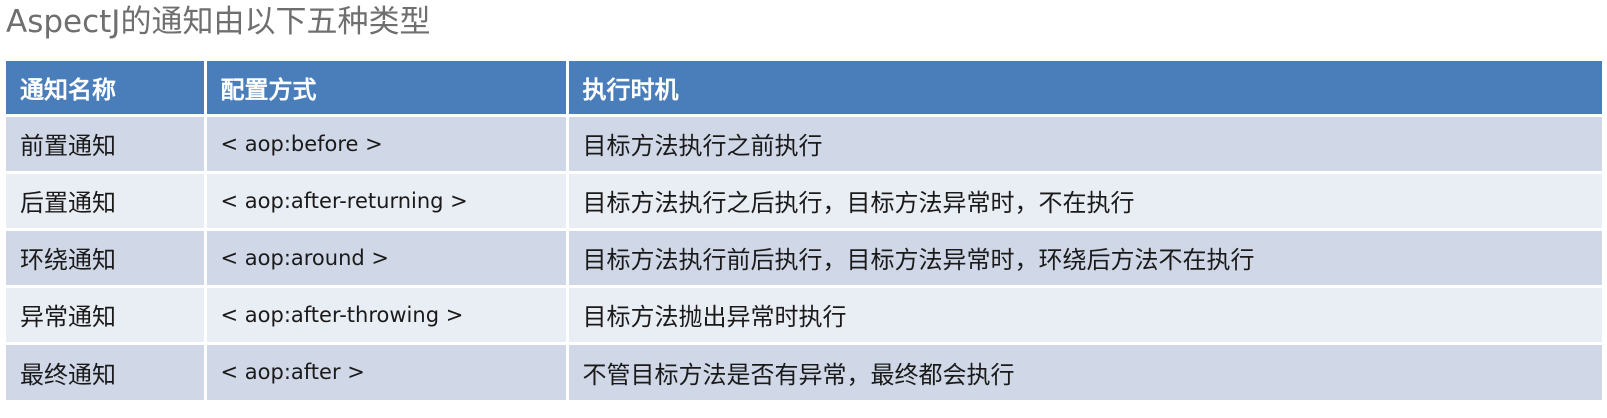  I want to click on table-header-row: 通知名称 配置方式 执行时机, so click(804, 88).